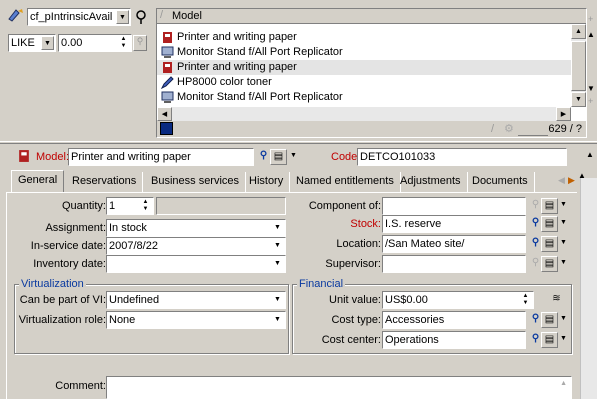 The width and height of the screenshot is (597, 399). I want to click on count-underline, so click(533, 135).